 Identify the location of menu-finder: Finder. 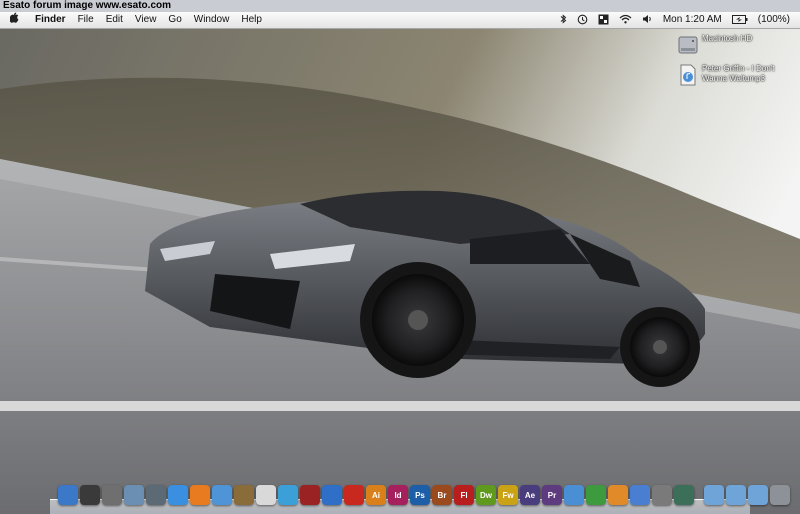
(49, 20).